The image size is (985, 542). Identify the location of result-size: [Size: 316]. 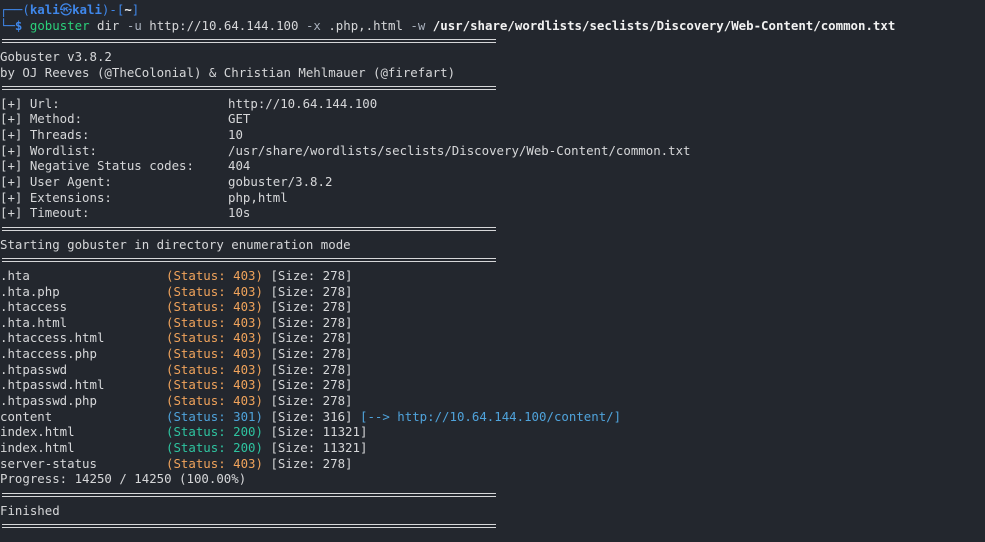
(311, 416).